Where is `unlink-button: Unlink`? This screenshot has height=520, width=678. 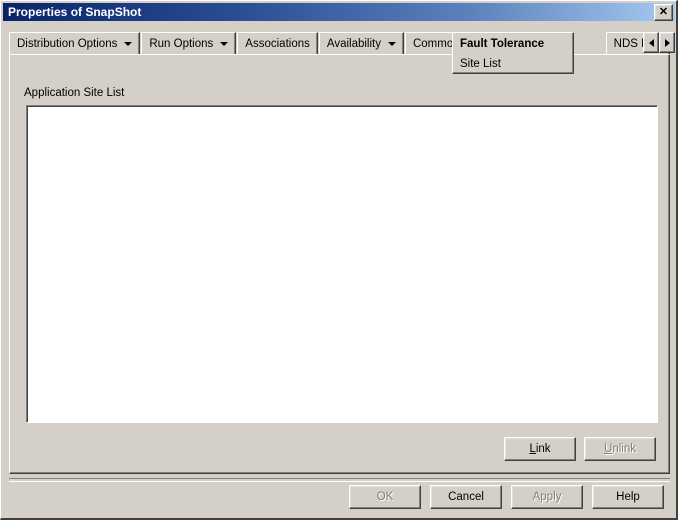 unlink-button: Unlink is located at coordinates (620, 449).